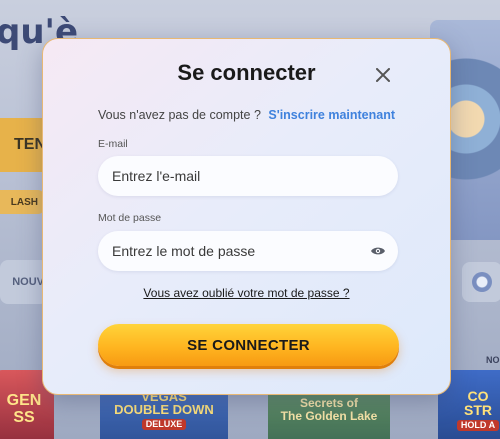 This screenshot has width=500, height=439. I want to click on game-subtitle: SS, so click(24, 417).